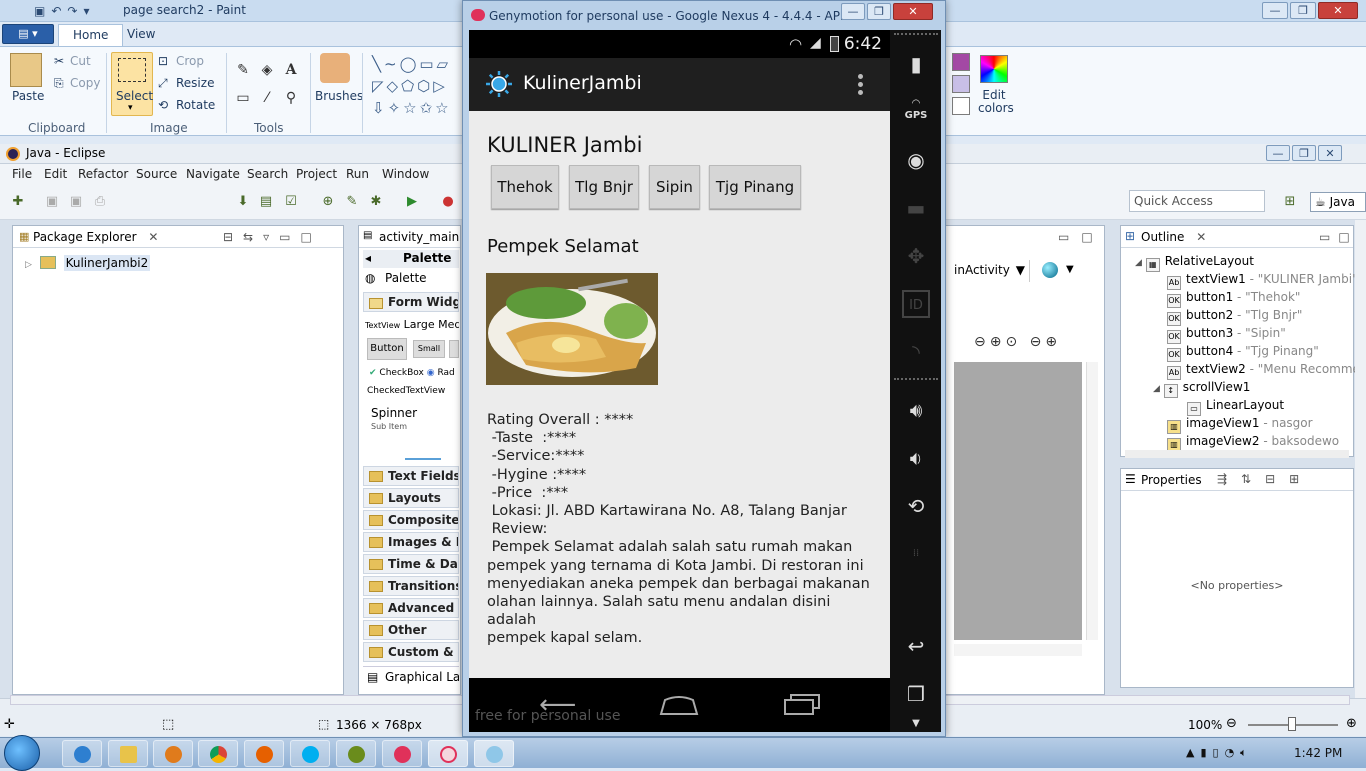 The image size is (1366, 771). What do you see at coordinates (163, 105) in the screenshot?
I see `rotate-icon: ⟲` at bounding box center [163, 105].